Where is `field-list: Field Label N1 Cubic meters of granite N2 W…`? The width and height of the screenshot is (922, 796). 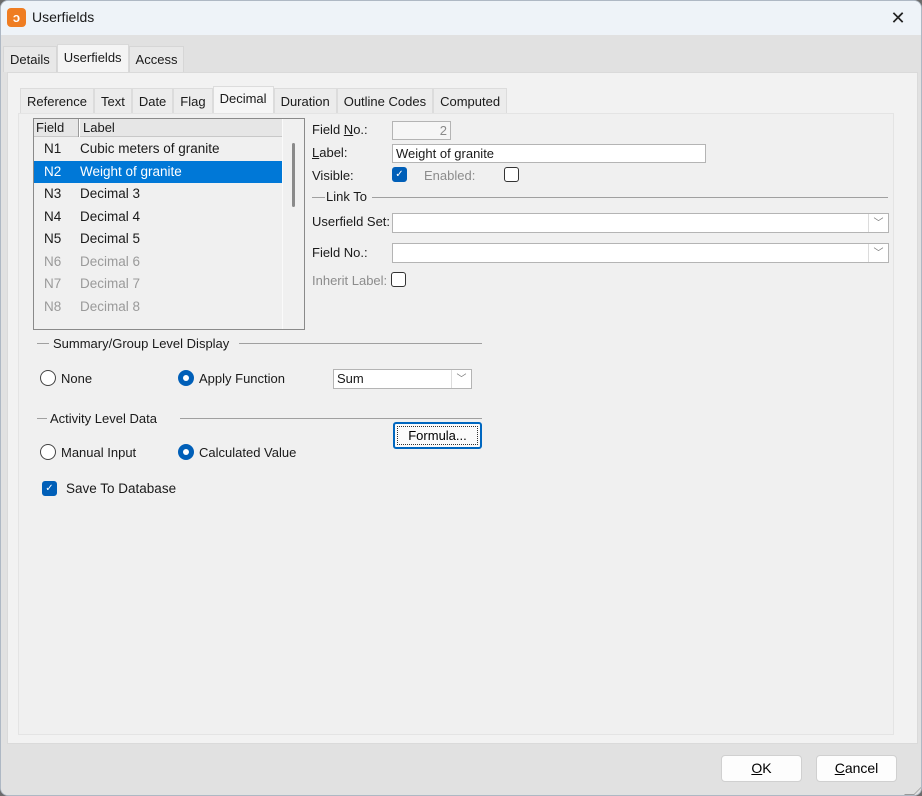 field-list: Field Label N1 Cubic meters of granite N2 W… is located at coordinates (169, 224).